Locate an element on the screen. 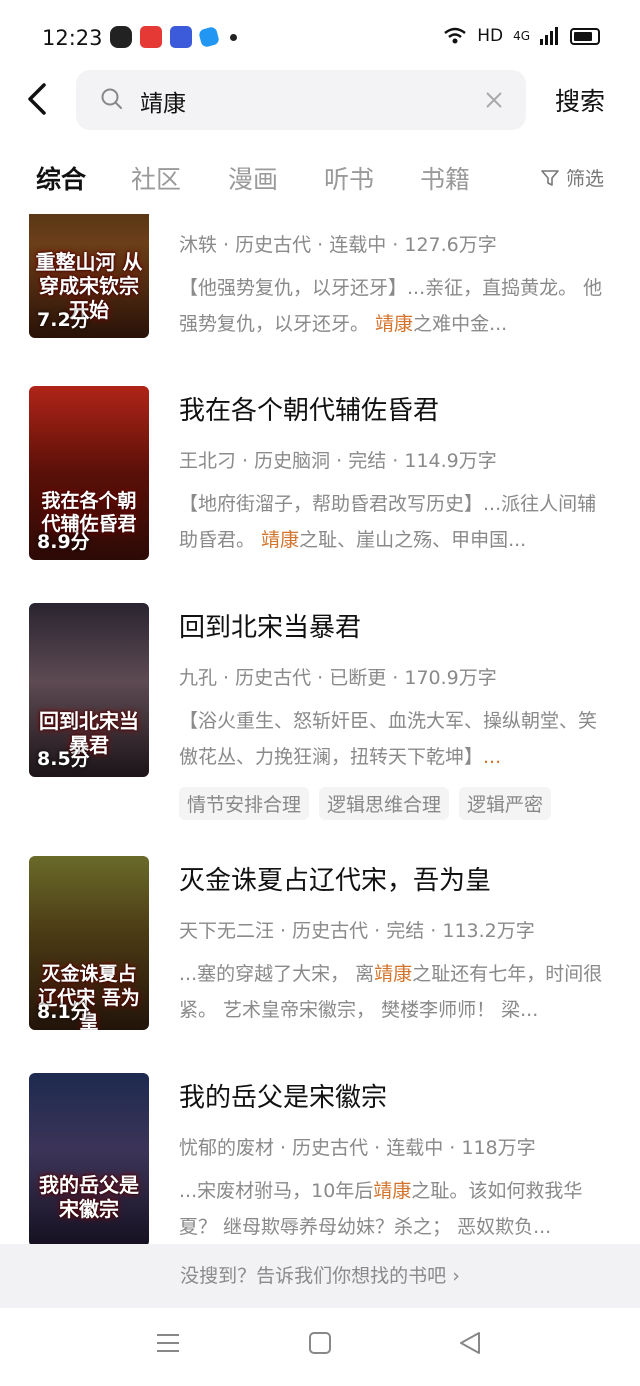  tag: 逻辑严密 is located at coordinates (505, 803).